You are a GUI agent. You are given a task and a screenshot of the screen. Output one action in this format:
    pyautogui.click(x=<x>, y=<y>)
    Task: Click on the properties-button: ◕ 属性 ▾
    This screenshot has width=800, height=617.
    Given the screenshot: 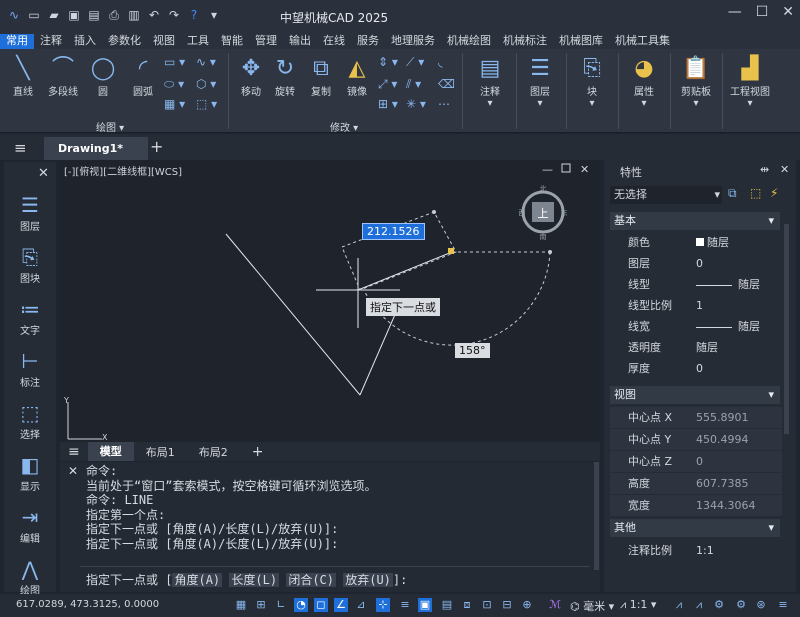 What is the action you would take?
    pyautogui.click(x=644, y=82)
    